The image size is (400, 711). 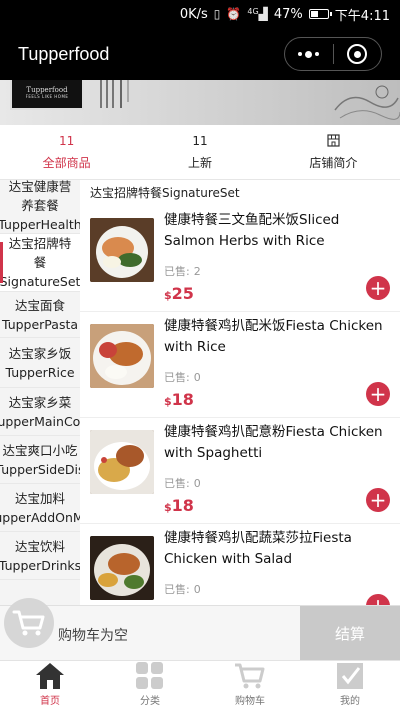 What do you see at coordinates (333, 140) in the screenshot?
I see `store-icon` at bounding box center [333, 140].